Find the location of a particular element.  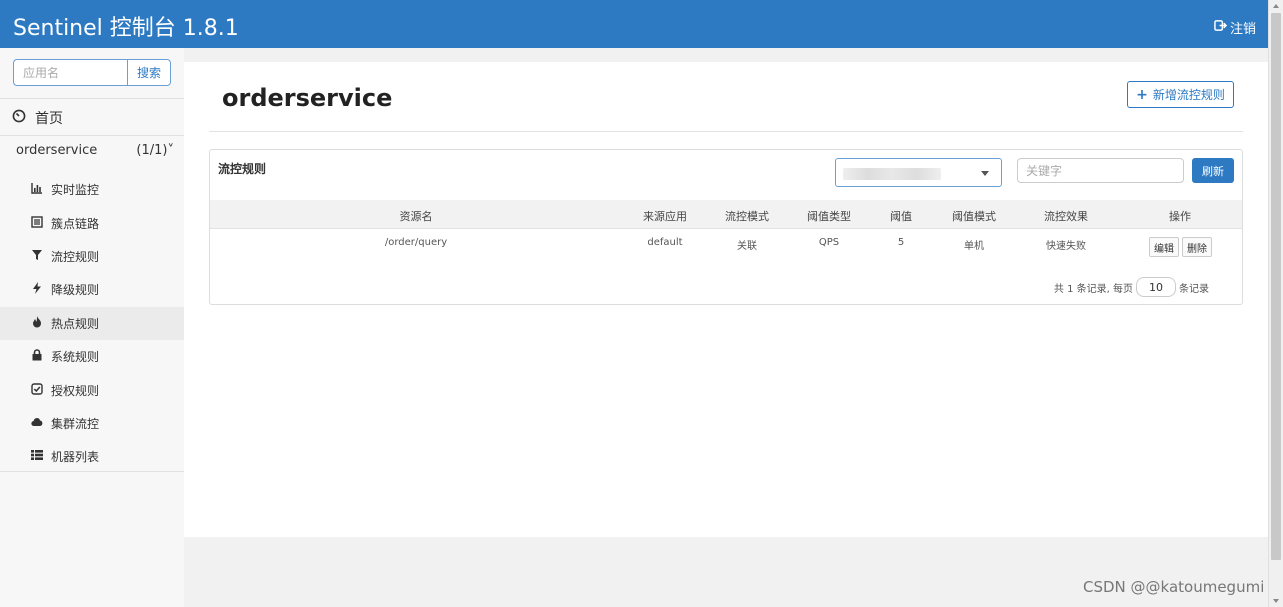

watermark: CSDN @@katoumegumi is located at coordinates (1174, 587).